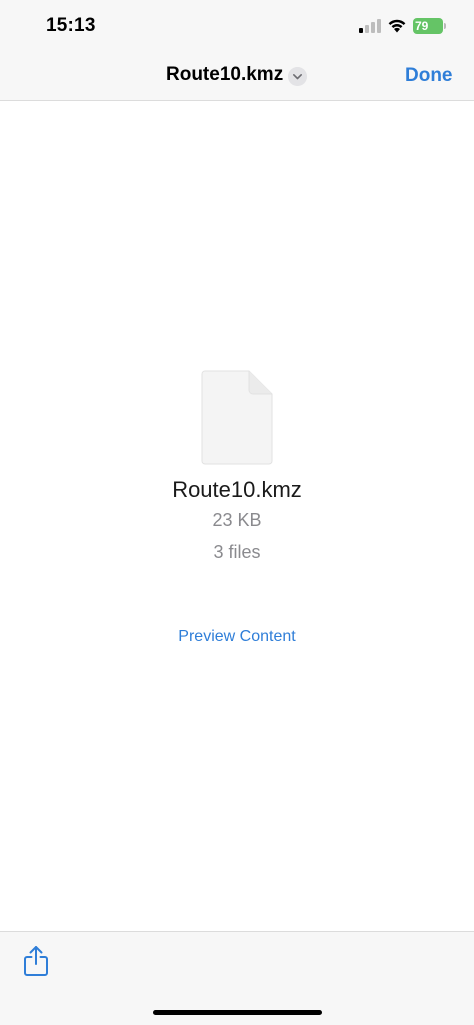  What do you see at coordinates (370, 26) in the screenshot?
I see `cellular-signal-icon` at bounding box center [370, 26].